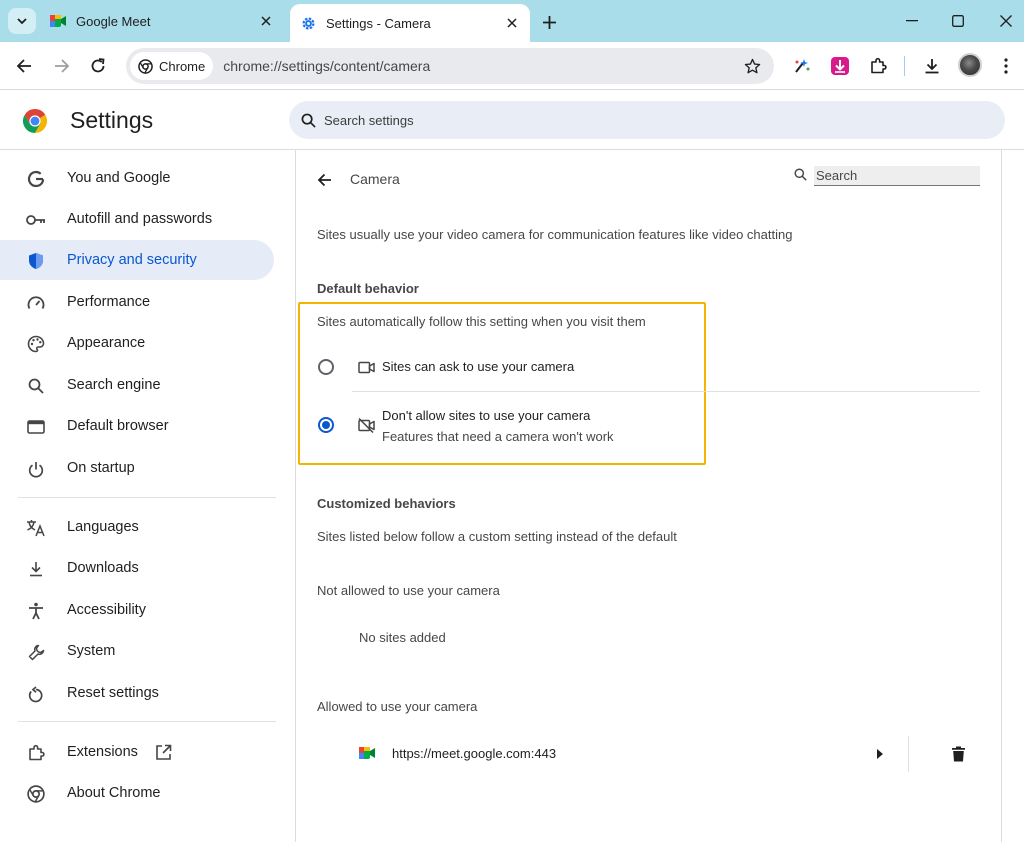  Describe the element at coordinates (137, 468) in the screenshot. I see `sidebar-item-on-startup: On startup` at that location.